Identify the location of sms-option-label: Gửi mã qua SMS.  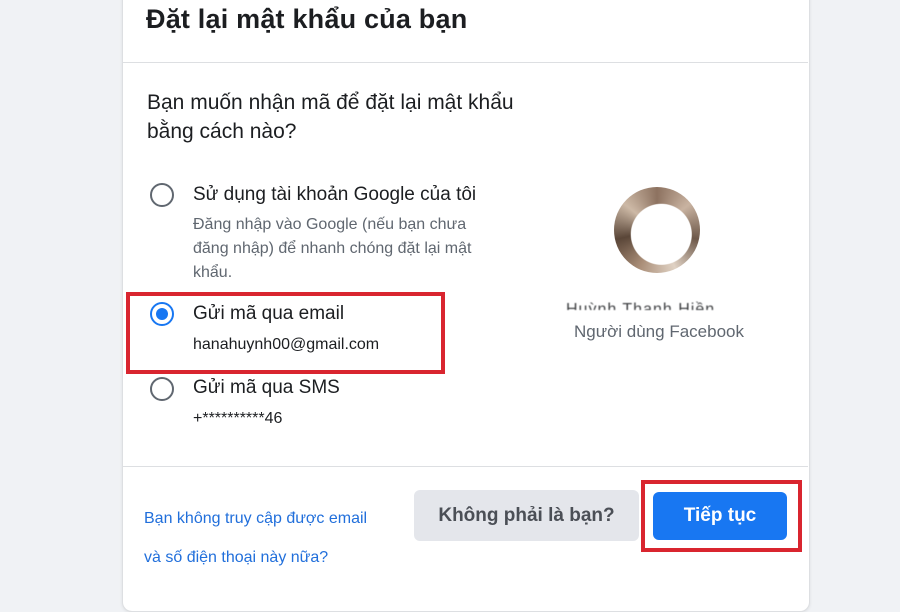
(266, 388).